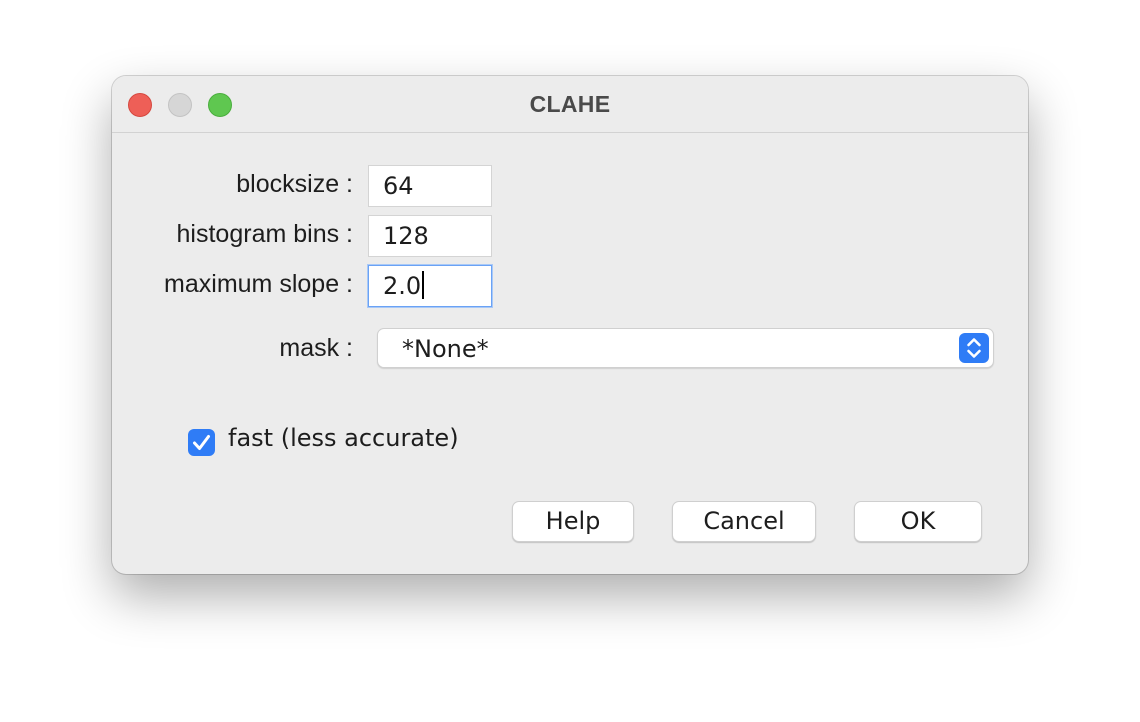  Describe the element at coordinates (918, 521) in the screenshot. I see `ok-button: OK` at that location.